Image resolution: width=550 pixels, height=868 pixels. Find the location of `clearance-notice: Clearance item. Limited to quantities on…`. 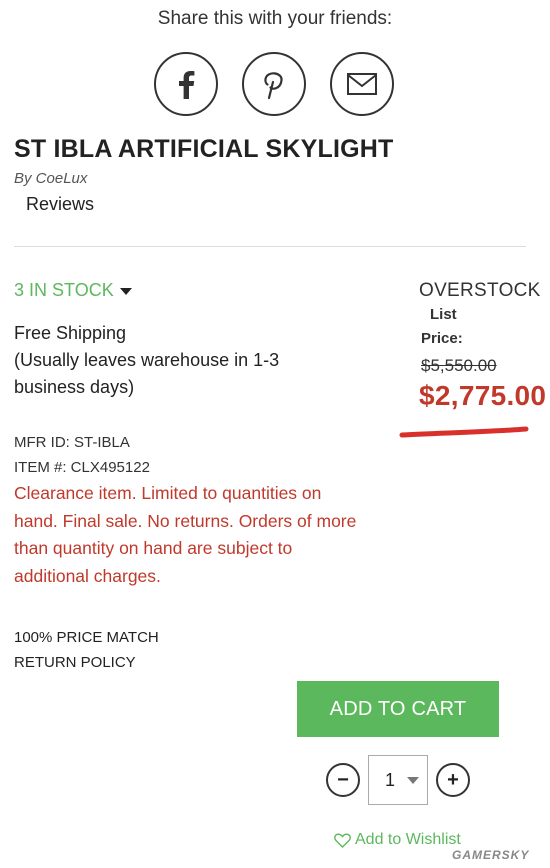

clearance-notice: Clearance item. Limited to quantities on… is located at coordinates (185, 534).